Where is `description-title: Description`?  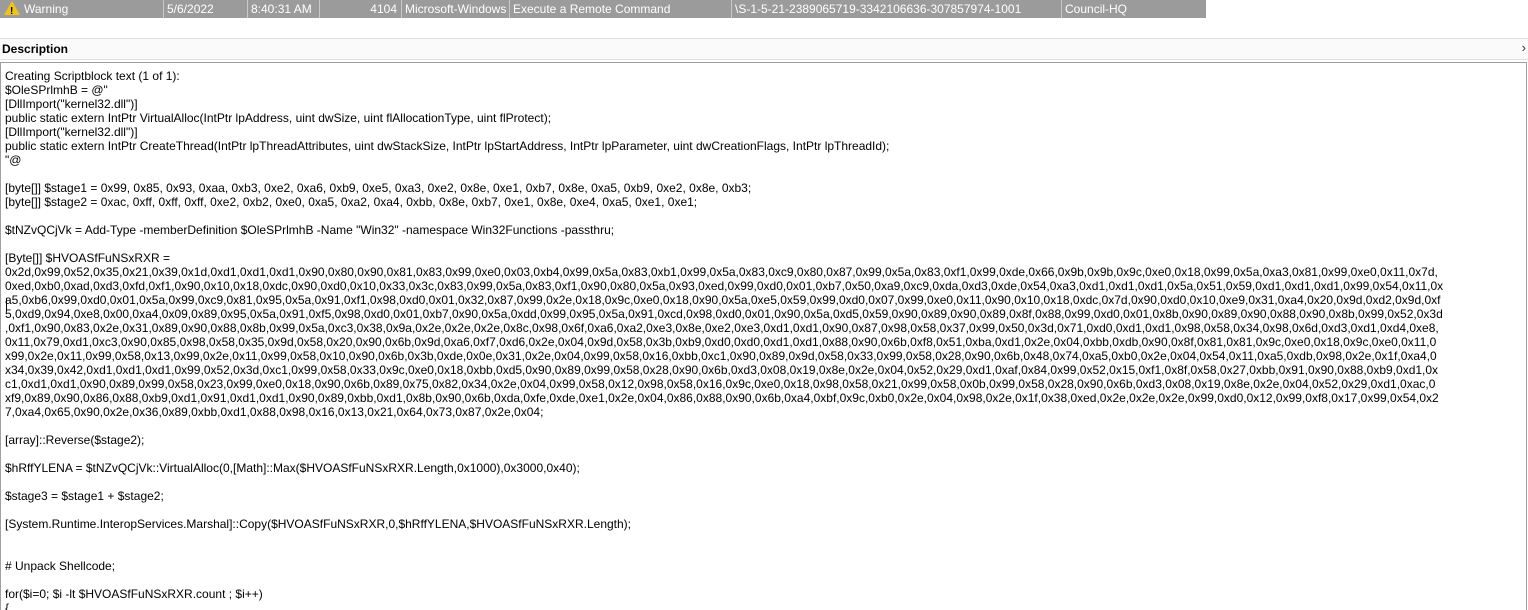 description-title: Description is located at coordinates (35, 49).